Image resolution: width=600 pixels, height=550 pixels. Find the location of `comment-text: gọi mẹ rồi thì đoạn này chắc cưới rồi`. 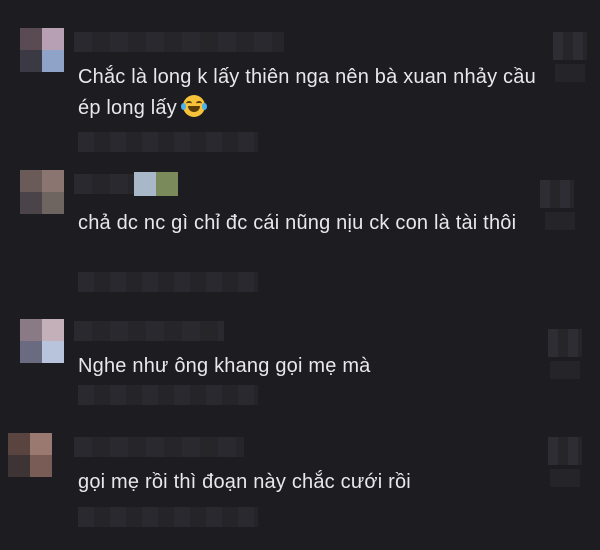

comment-text: gọi mẹ rồi thì đoạn này chắc cưới rồi is located at coordinates (244, 482).